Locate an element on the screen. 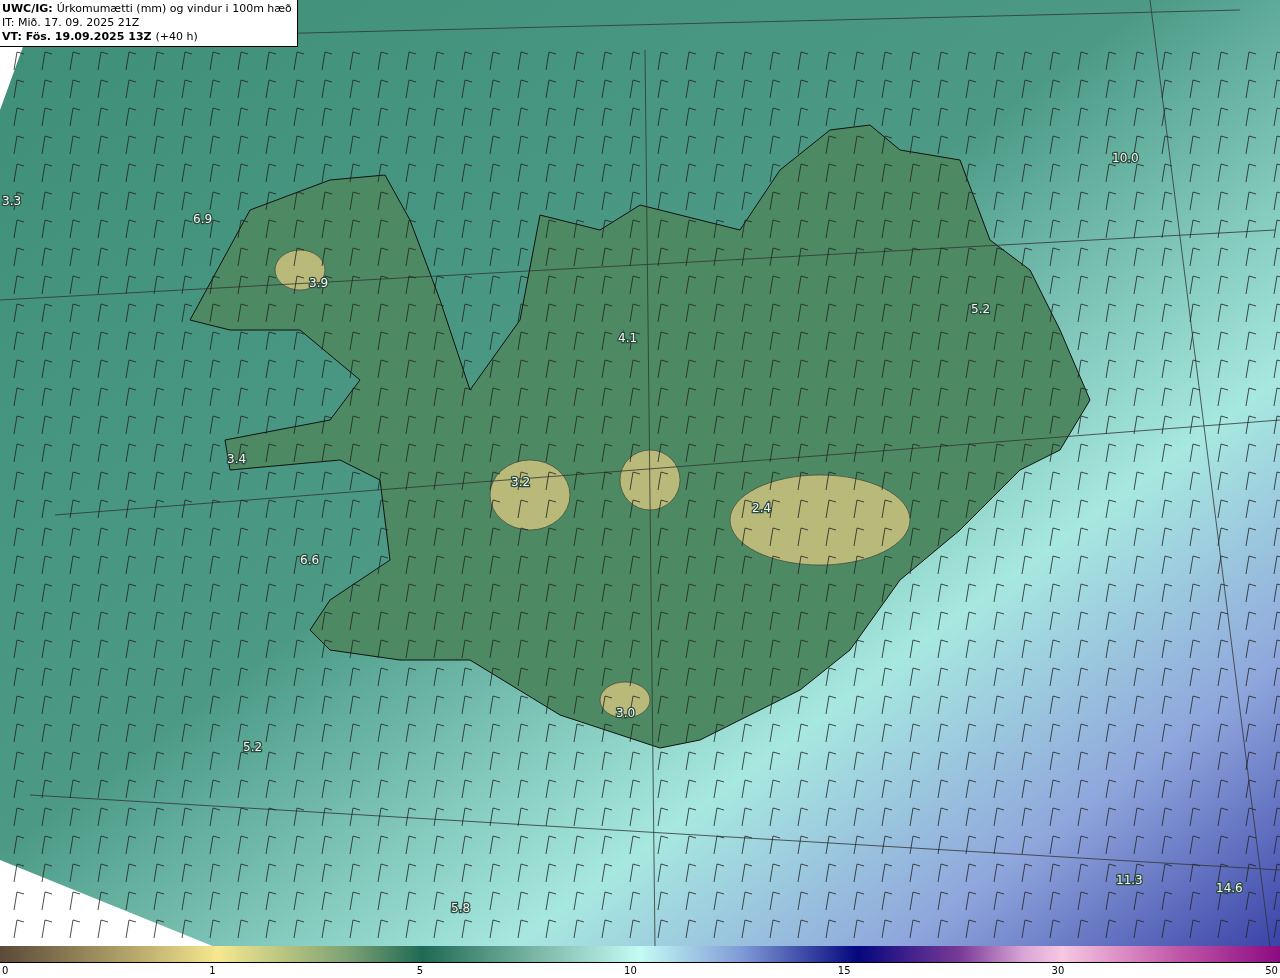 Image resolution: width=1280 pixels, height=978 pixels. scale-tick-label: 1 is located at coordinates (212, 971).